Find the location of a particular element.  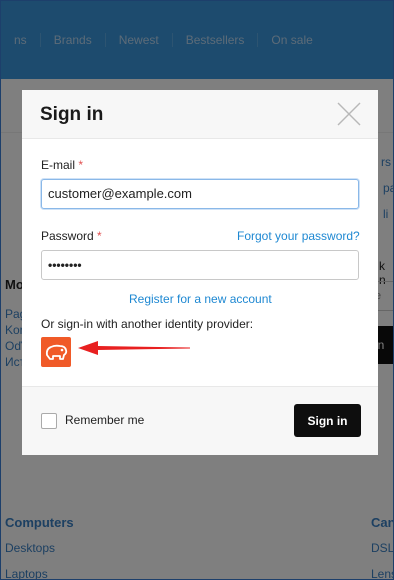

email-label-text: E-mail is located at coordinates (58, 165).